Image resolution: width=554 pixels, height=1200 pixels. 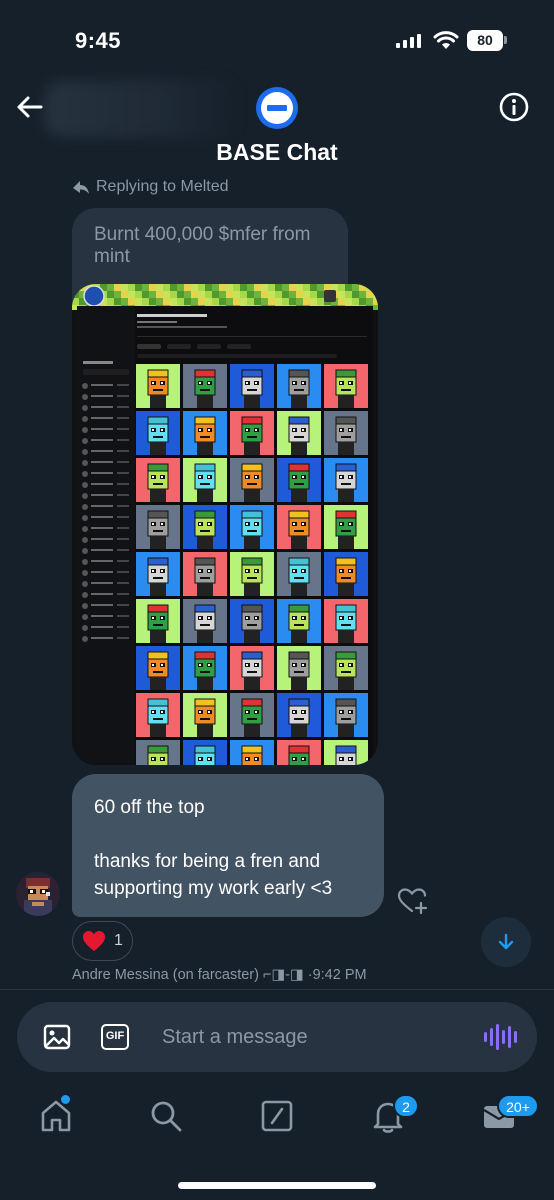 What do you see at coordinates (118, 940) in the screenshot?
I see `reaction-count: 1` at bounding box center [118, 940].